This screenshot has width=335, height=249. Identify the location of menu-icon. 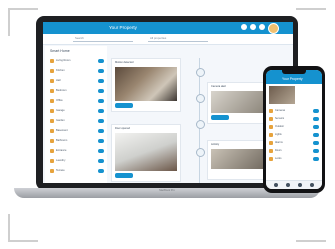
(312, 185).